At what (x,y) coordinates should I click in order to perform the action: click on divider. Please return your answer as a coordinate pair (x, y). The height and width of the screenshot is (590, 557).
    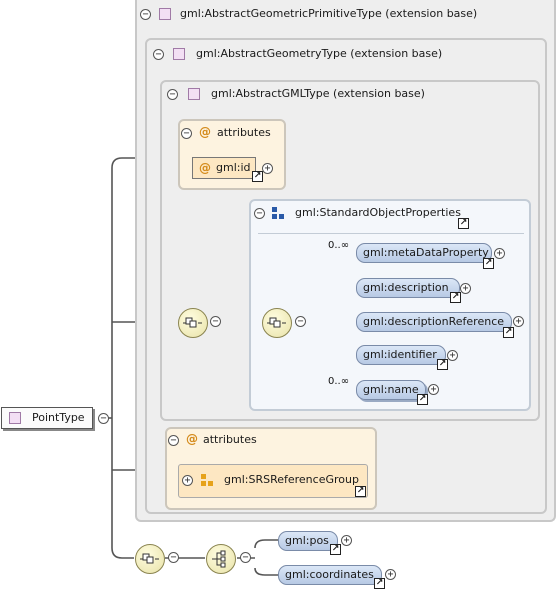
    Looking at the image, I should click on (391, 233).